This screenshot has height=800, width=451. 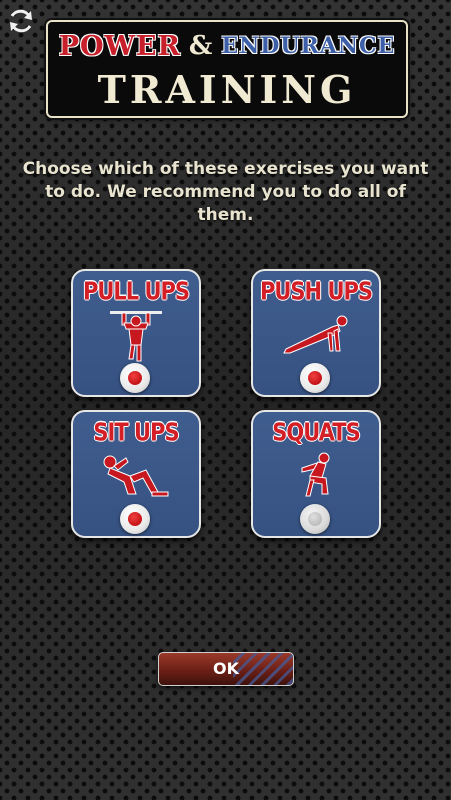 I want to click on title-line-1: POWER & ENDURANCE, so click(x=227, y=46).